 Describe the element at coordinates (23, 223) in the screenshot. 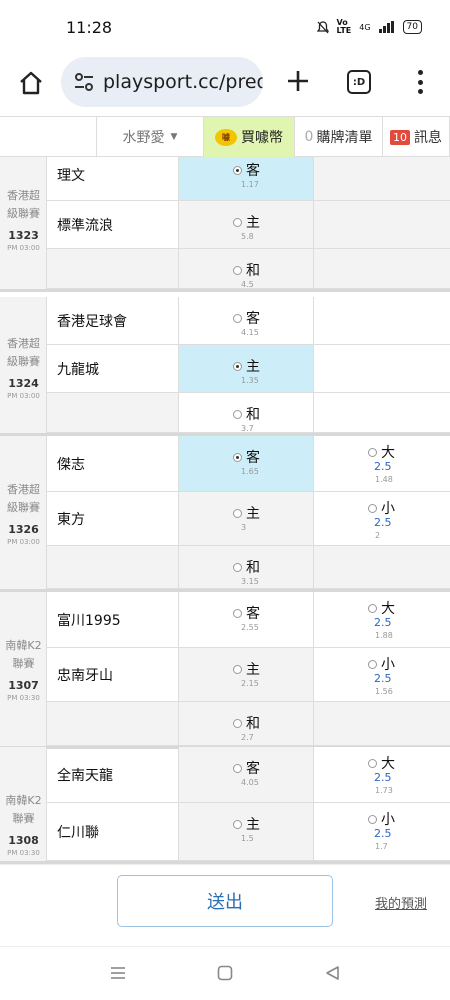

I see `league-column: 香港超 級聯賽 1323 PM 03:00` at that location.